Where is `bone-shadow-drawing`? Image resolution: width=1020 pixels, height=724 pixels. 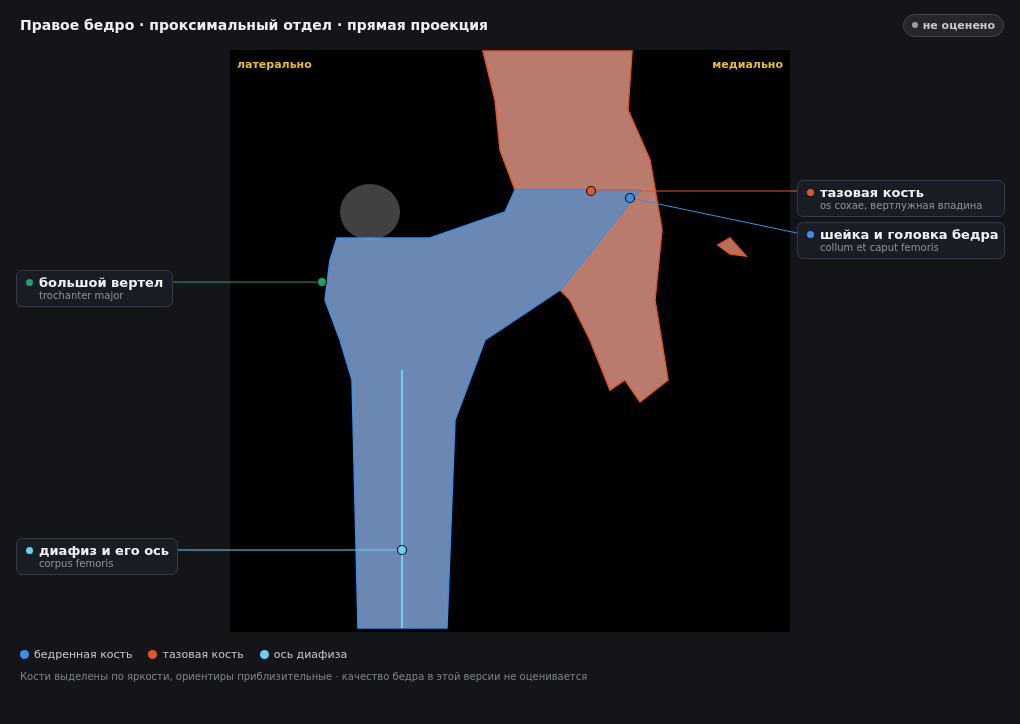
bone-shadow-drawing is located at coordinates (370, 212).